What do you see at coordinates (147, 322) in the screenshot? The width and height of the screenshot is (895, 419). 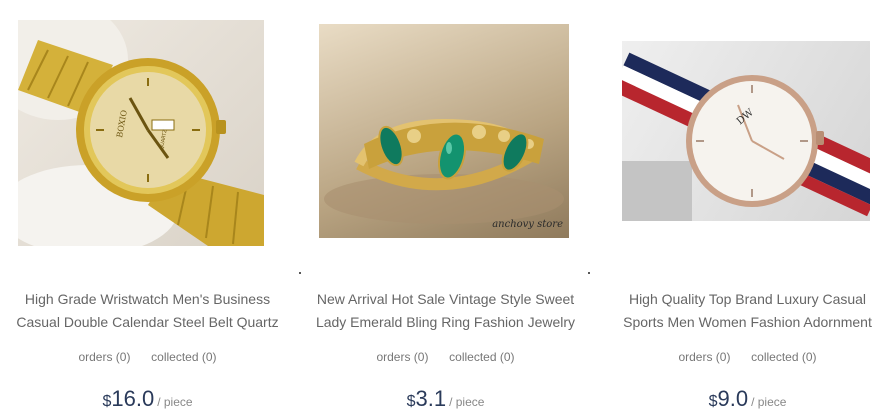 I see `product-title-line-2: Casual Double Calendar Steel Belt Quartz` at bounding box center [147, 322].